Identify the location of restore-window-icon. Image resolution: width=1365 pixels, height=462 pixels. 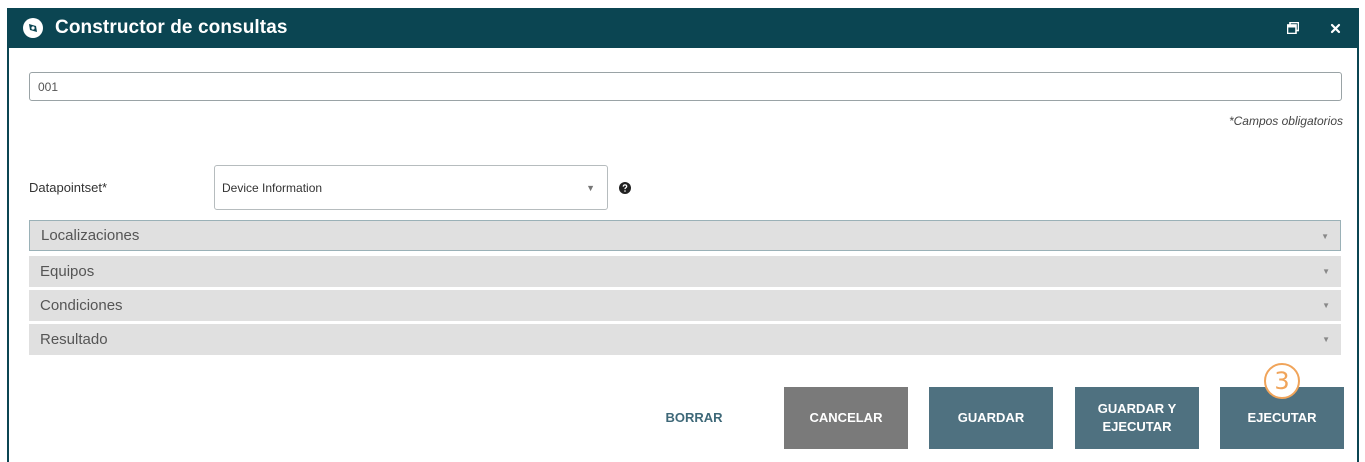
(1293, 28).